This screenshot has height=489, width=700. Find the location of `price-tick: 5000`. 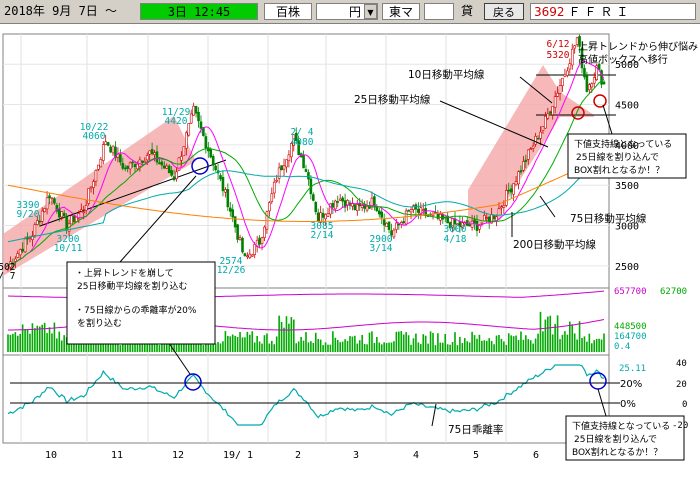

price-tick: 5000 is located at coordinates (627, 65).